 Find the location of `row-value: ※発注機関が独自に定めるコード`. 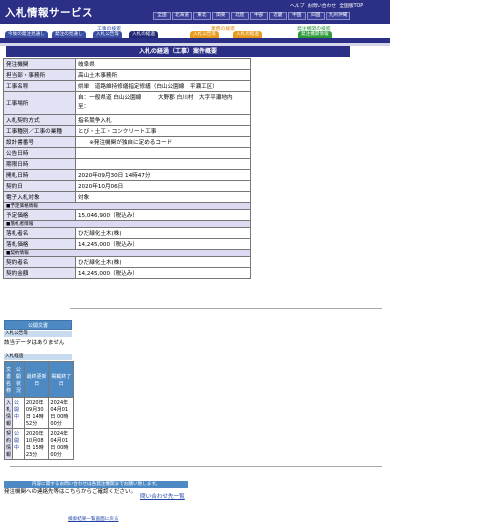

row-value: ※発注機関が独自に定めるコード is located at coordinates (163, 142).